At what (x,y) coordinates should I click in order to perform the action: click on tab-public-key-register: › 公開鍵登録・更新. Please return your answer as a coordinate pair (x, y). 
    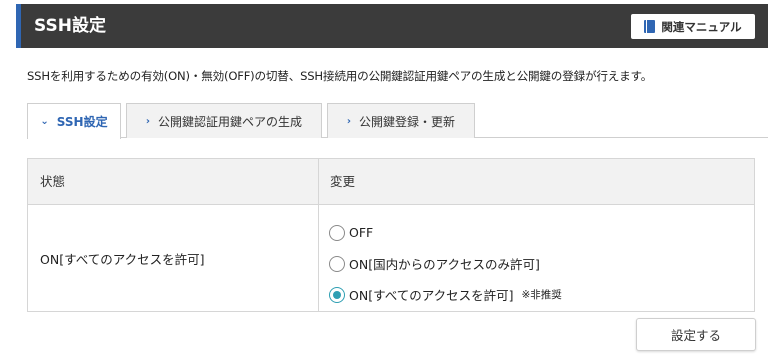
    Looking at the image, I should click on (401, 120).